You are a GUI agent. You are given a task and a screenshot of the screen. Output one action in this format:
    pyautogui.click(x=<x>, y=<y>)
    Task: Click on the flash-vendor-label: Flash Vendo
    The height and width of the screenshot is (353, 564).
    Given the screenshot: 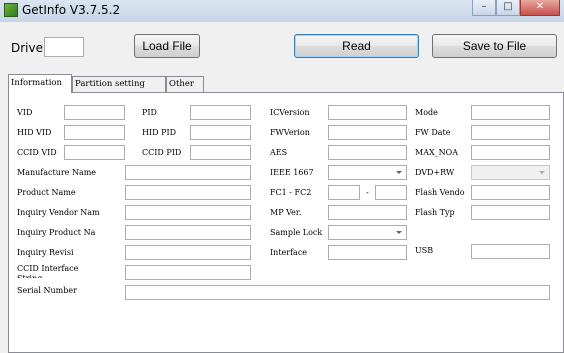 What is the action you would take?
    pyautogui.click(x=440, y=192)
    